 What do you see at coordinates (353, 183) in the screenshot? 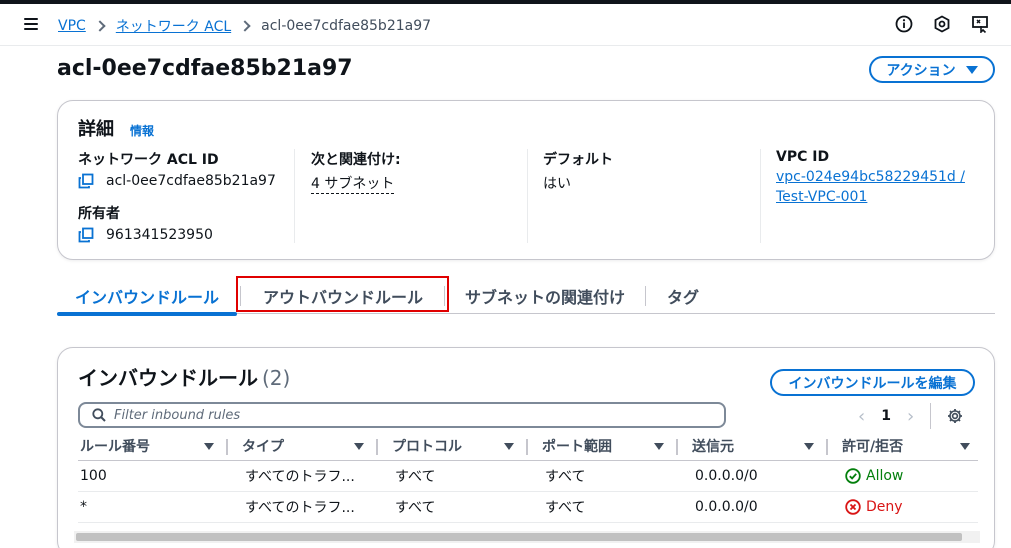
I see `association-subnets-link: 4 サブネット` at bounding box center [353, 183].